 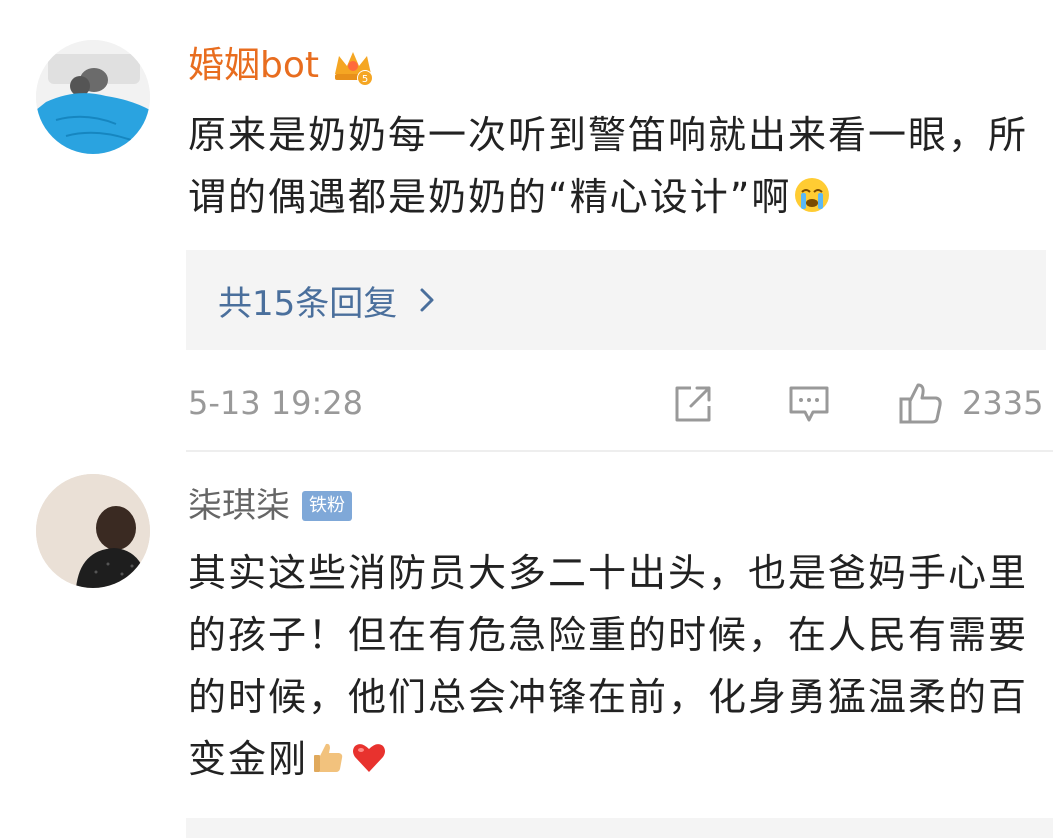 What do you see at coordinates (615, 403) in the screenshot?
I see `comment-footer: 5-13 19:28 2335` at bounding box center [615, 403].